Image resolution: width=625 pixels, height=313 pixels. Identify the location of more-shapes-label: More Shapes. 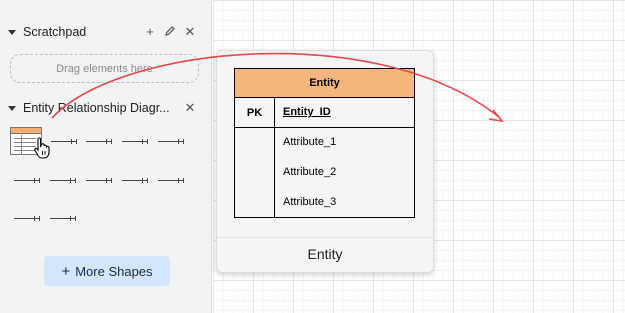
(114, 271).